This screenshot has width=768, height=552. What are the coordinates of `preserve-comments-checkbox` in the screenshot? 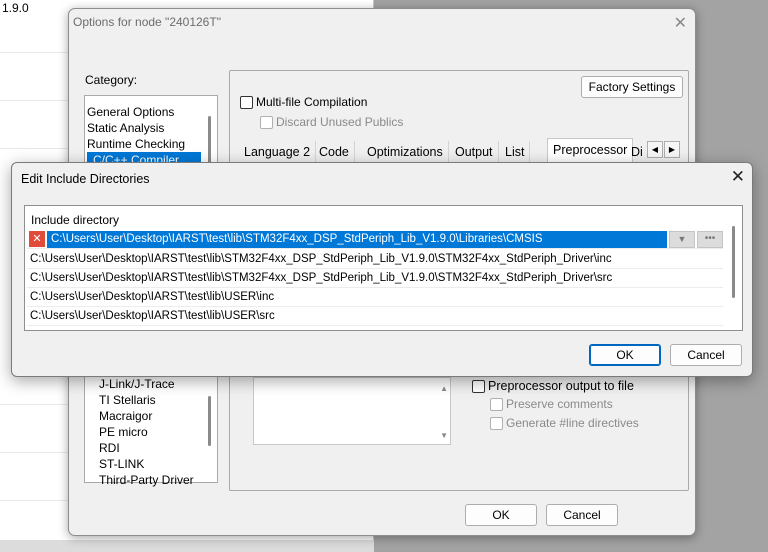 It's located at (496, 404).